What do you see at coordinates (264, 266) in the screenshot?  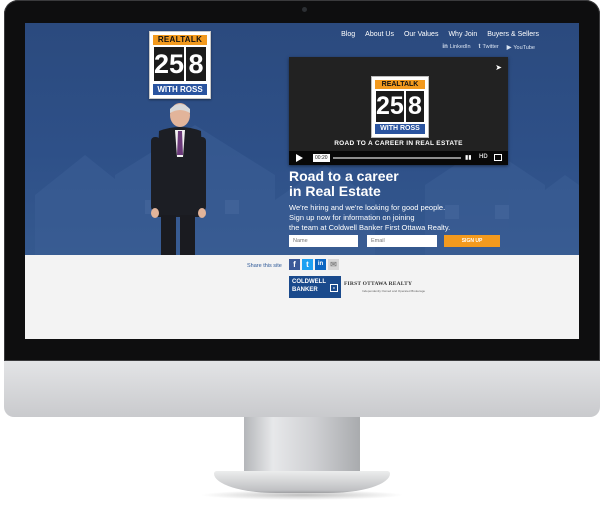 I see `share-label: Share this site` at bounding box center [264, 266].